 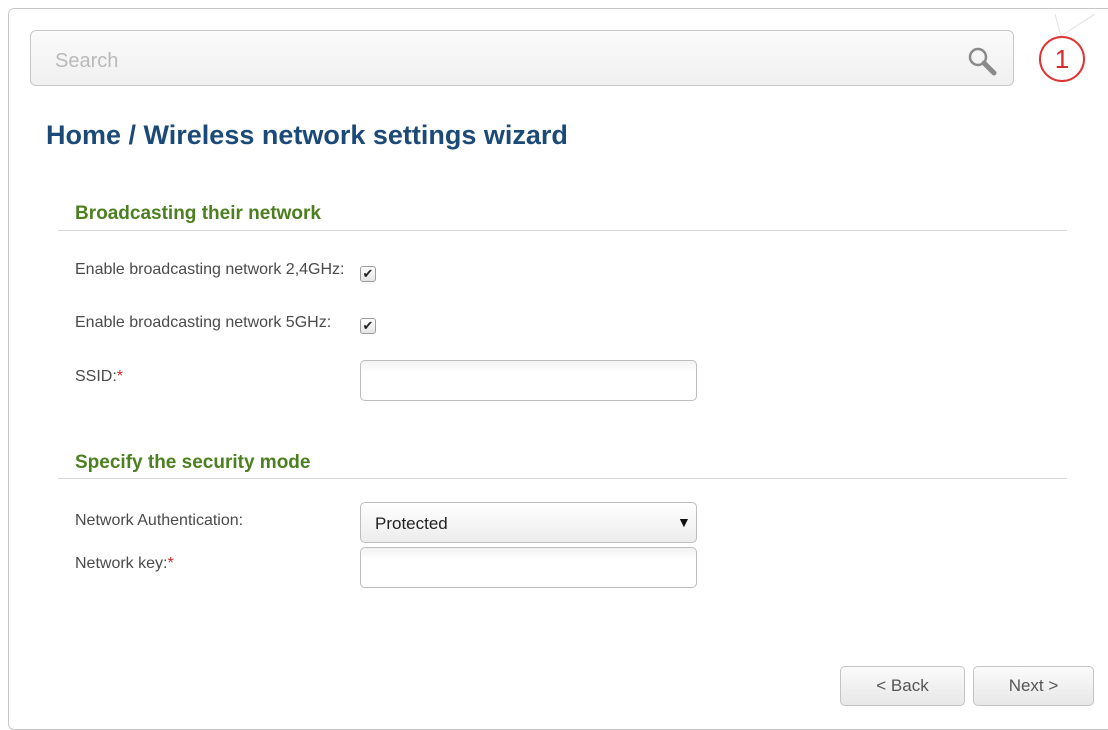 I want to click on ssid-label: SSID:*, so click(x=99, y=376).